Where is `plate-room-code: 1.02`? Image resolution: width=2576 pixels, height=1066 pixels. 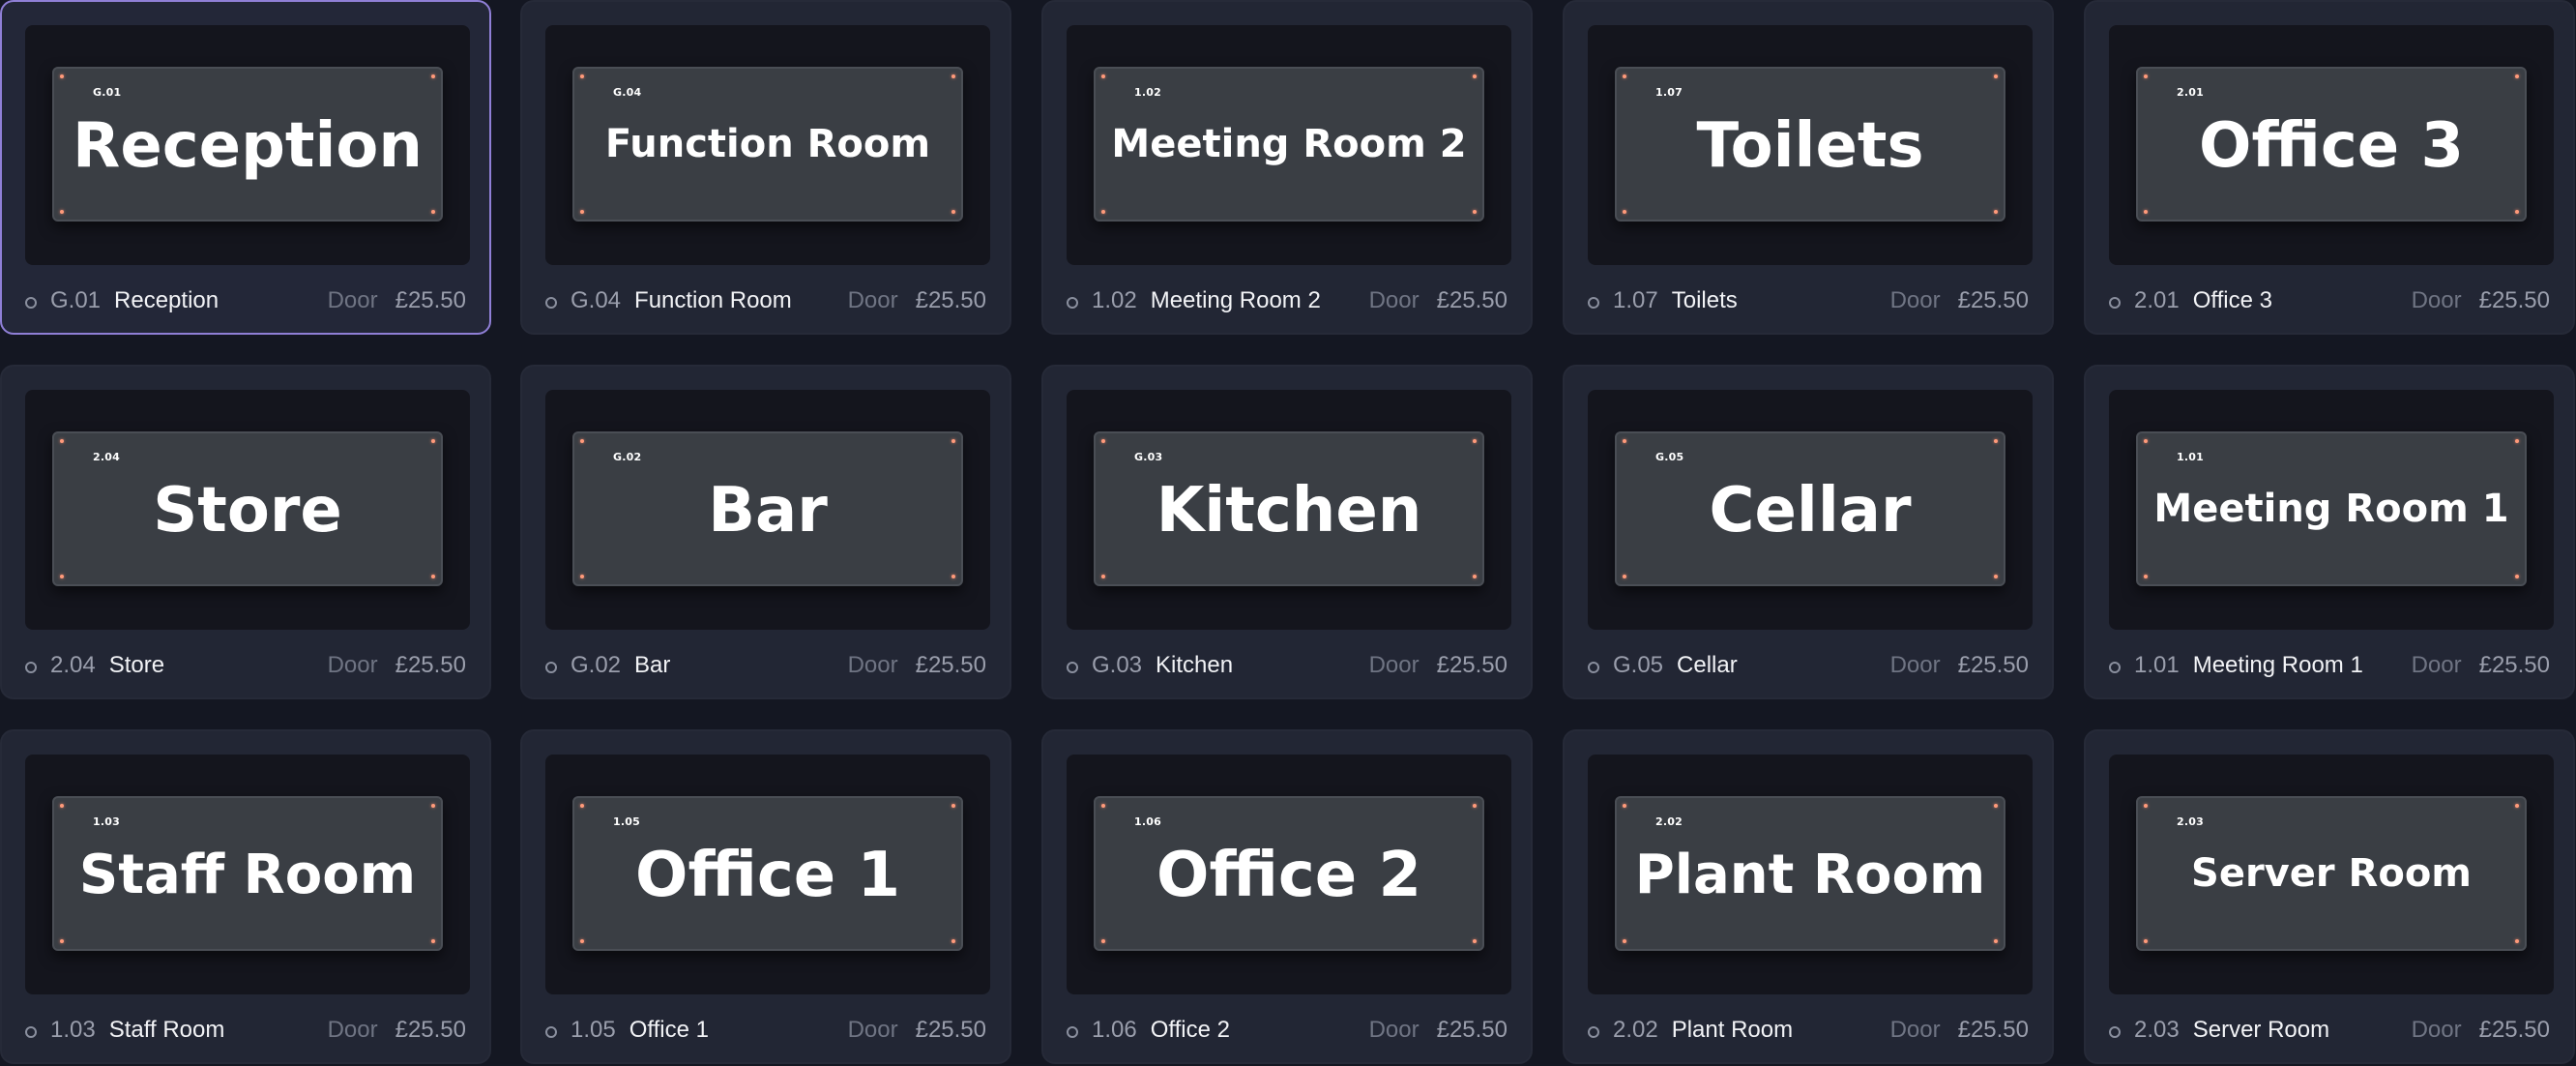 plate-room-code: 1.02 is located at coordinates (1147, 92).